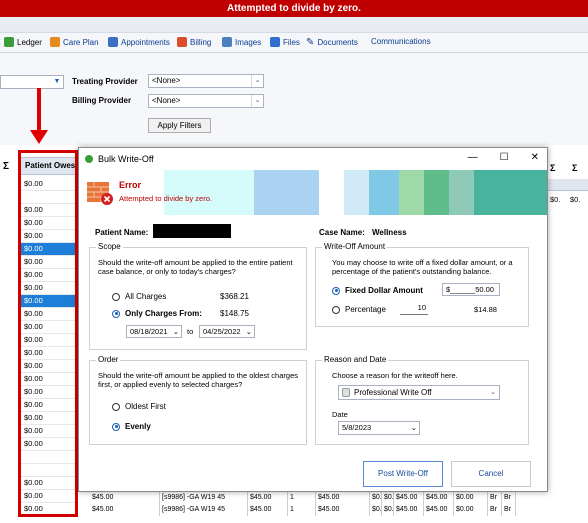 The height and width of the screenshot is (523, 588). Describe the element at coordinates (48, 333) in the screenshot. I see `annotation-highlight-box` at that location.